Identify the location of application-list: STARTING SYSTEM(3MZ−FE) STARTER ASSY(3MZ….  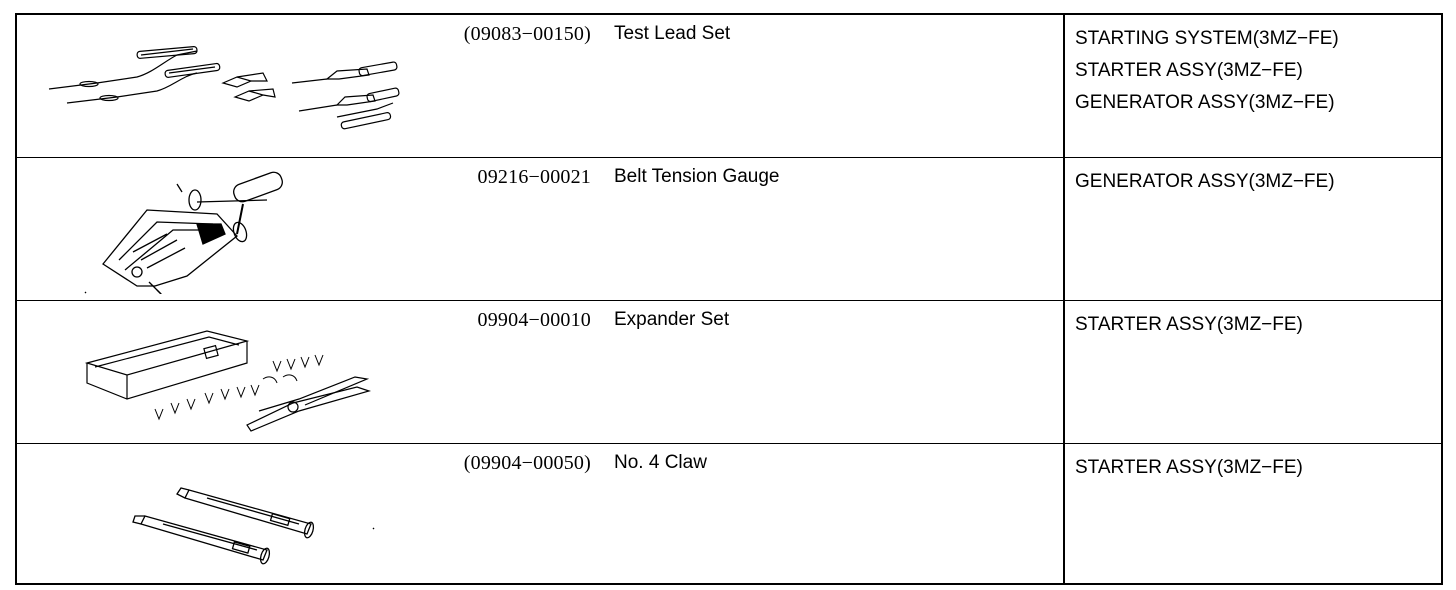
(1207, 71).